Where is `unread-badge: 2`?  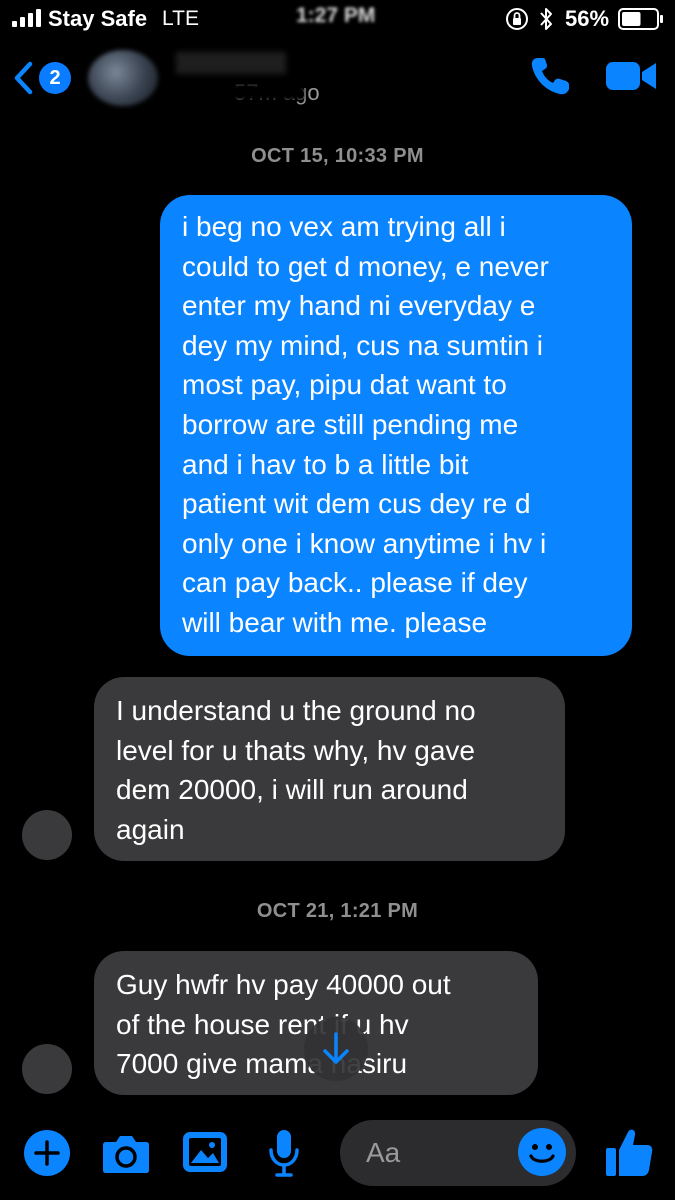 unread-badge: 2 is located at coordinates (55, 78).